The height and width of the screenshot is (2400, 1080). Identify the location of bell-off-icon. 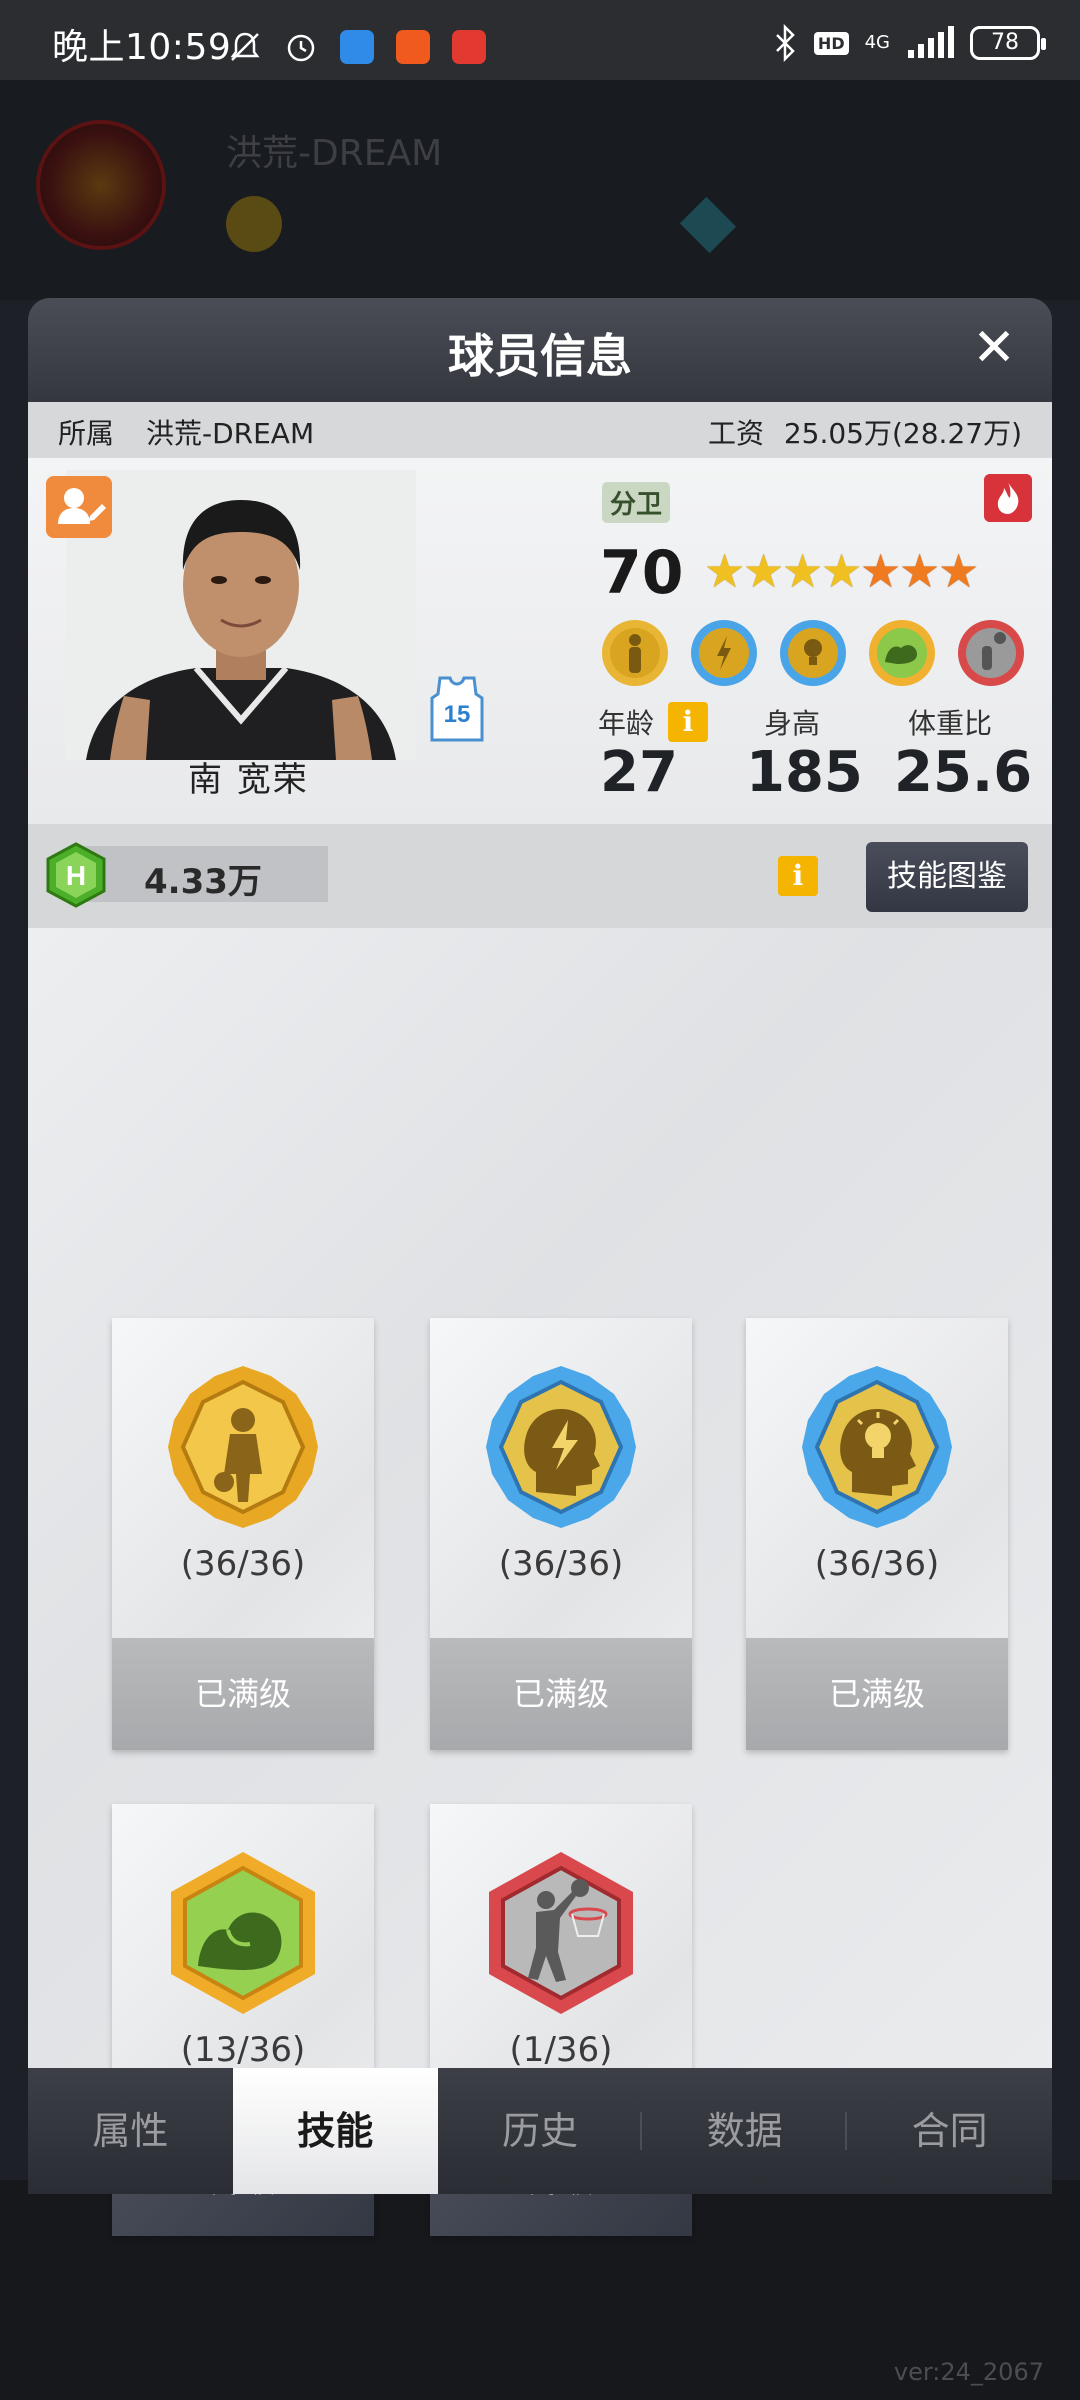
(245, 46).